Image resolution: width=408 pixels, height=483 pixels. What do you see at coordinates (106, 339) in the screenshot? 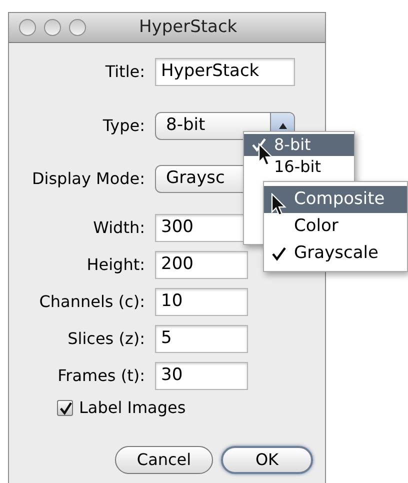
I see `field-label: Slices (z):` at bounding box center [106, 339].